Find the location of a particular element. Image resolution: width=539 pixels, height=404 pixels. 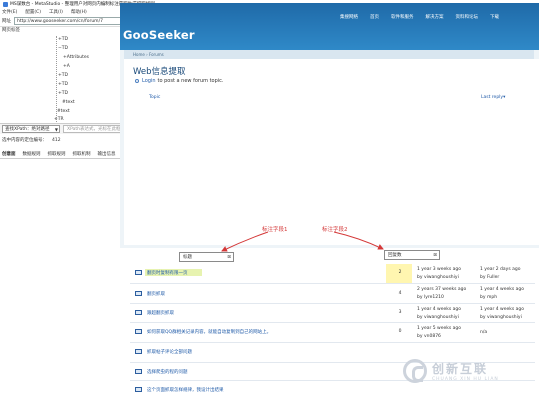

xpath-mode-select: 查找XPath：绝对路径 ▼ is located at coordinates (31, 129).